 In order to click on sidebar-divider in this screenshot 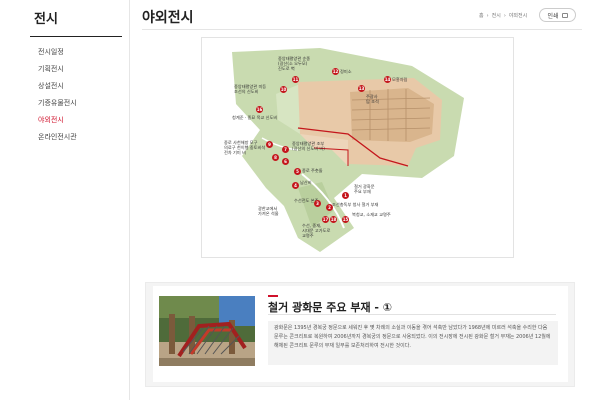, I will do `click(76, 36)`.